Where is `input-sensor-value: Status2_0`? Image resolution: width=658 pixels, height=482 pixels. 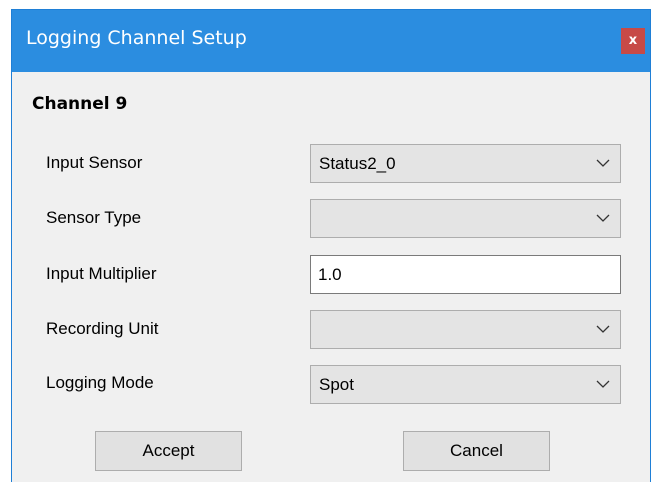 input-sensor-value: Status2_0 is located at coordinates (357, 163).